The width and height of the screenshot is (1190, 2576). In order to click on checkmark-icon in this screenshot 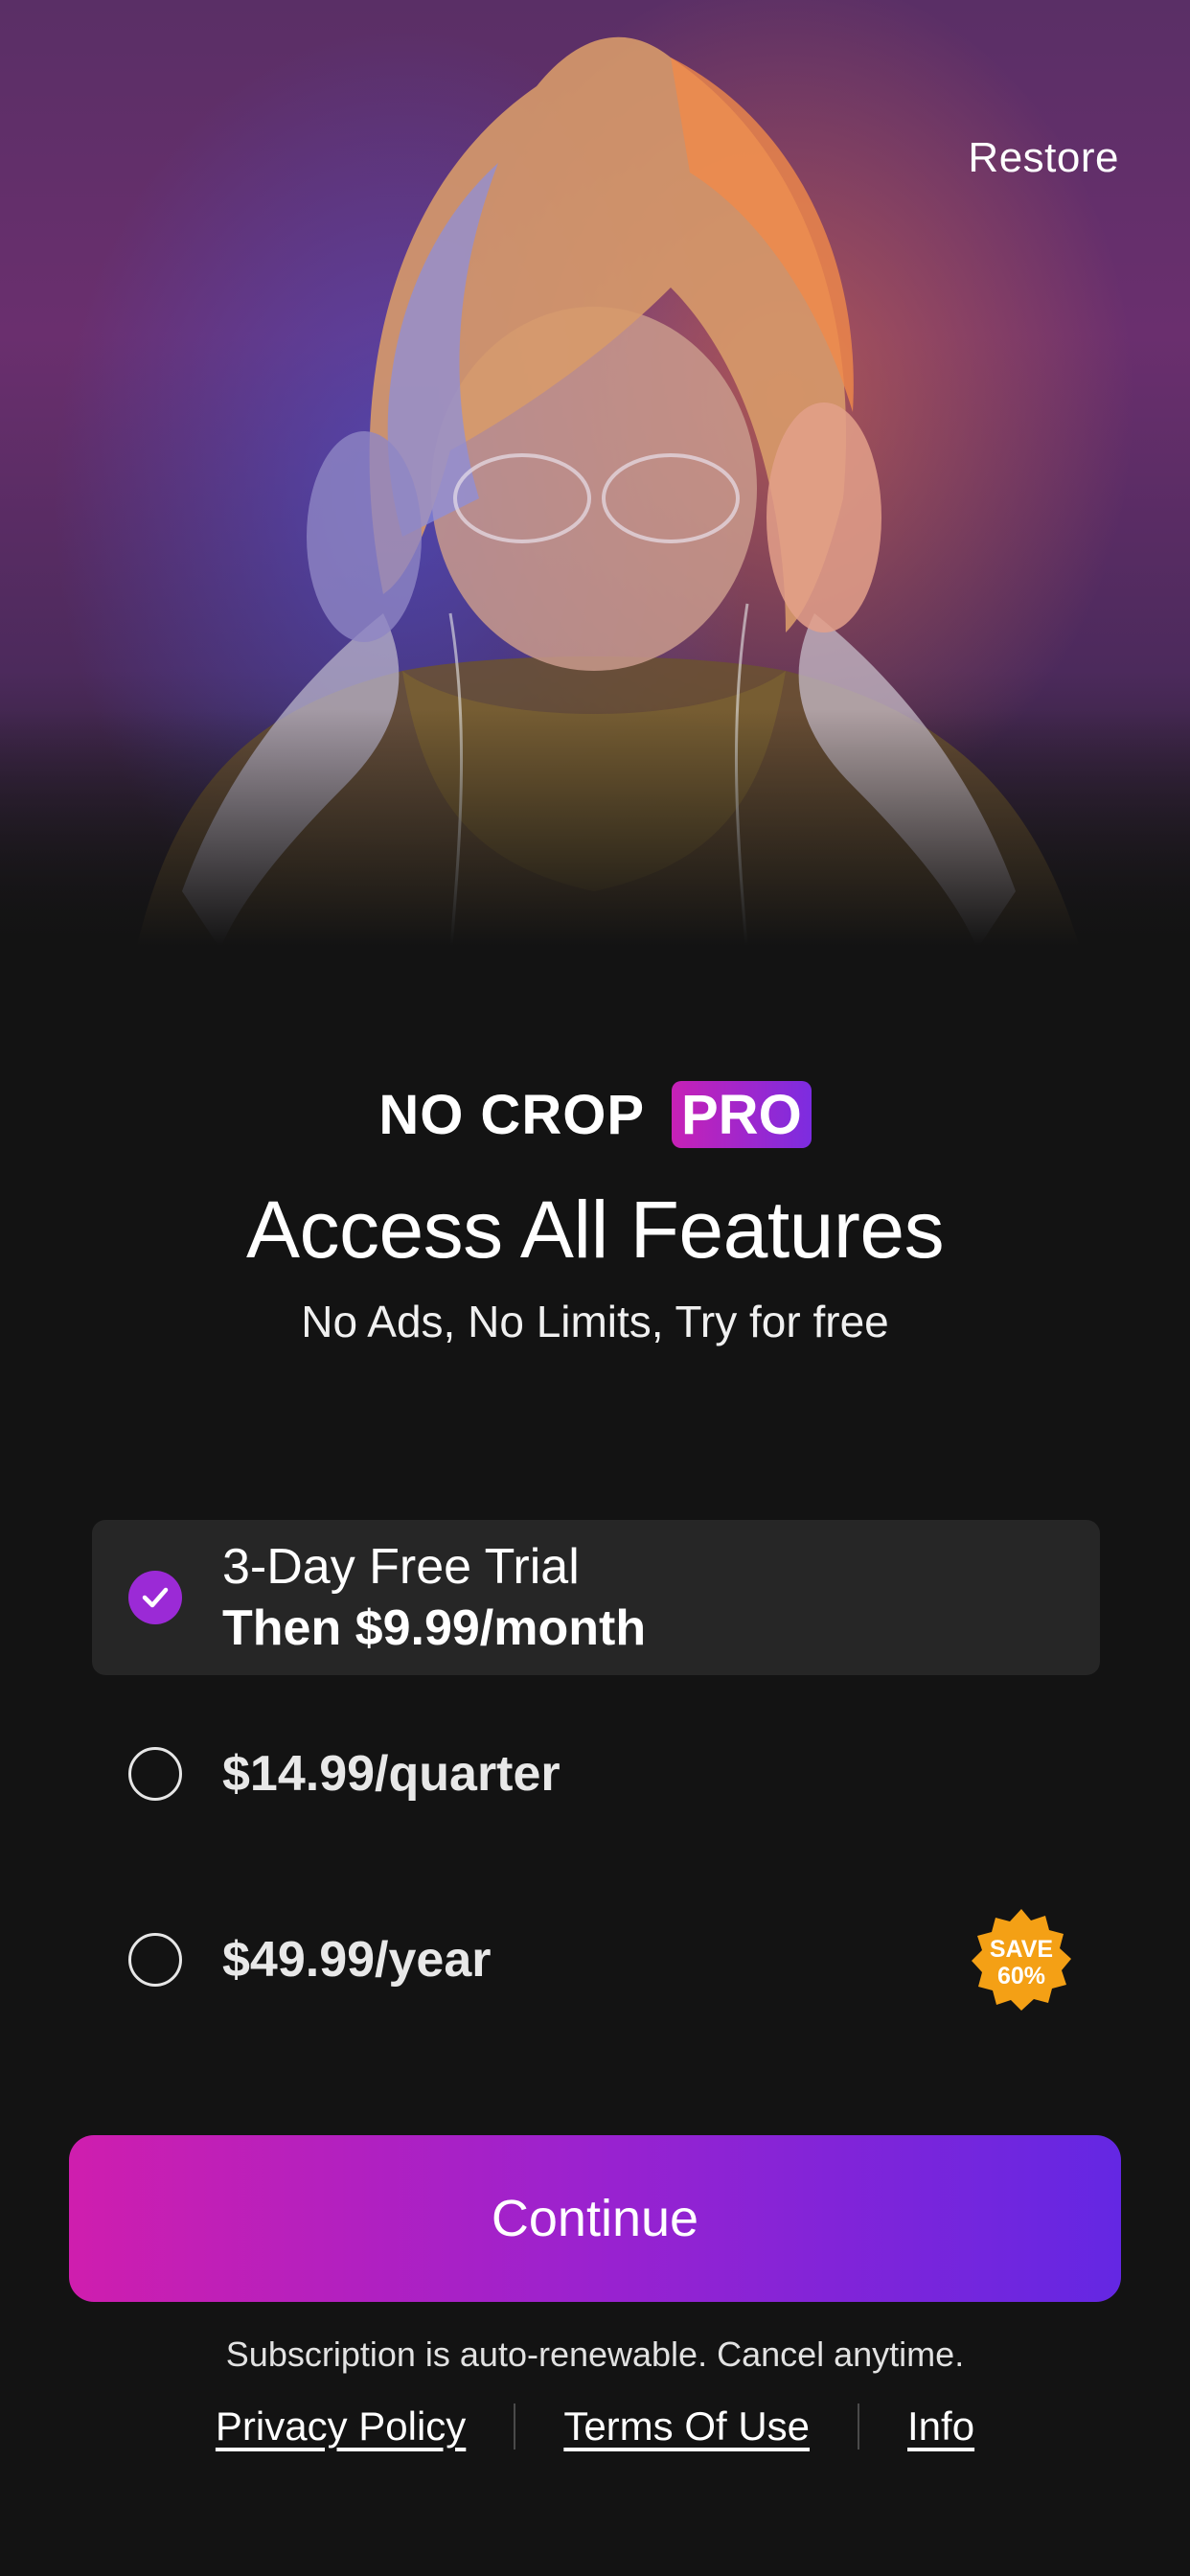, I will do `click(155, 1598)`.